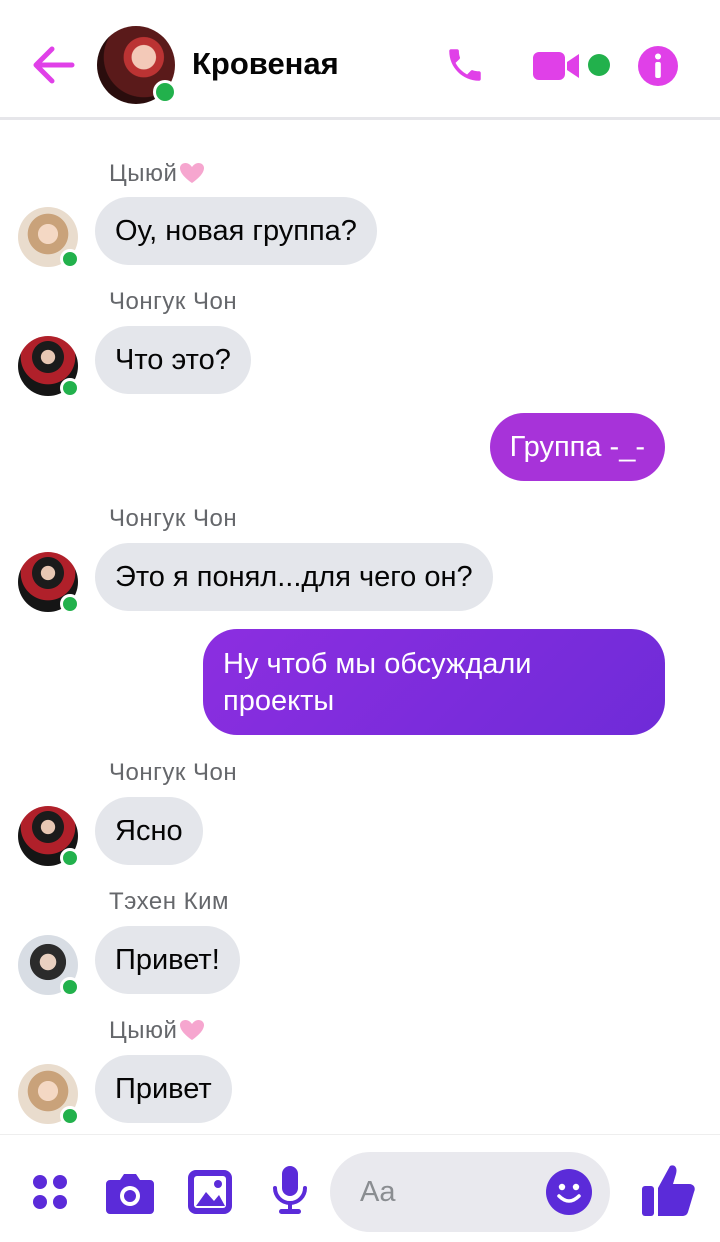 The height and width of the screenshot is (1242, 720). Describe the element at coordinates (378, 1192) in the screenshot. I see `message-input-placeholder: Aa` at that location.